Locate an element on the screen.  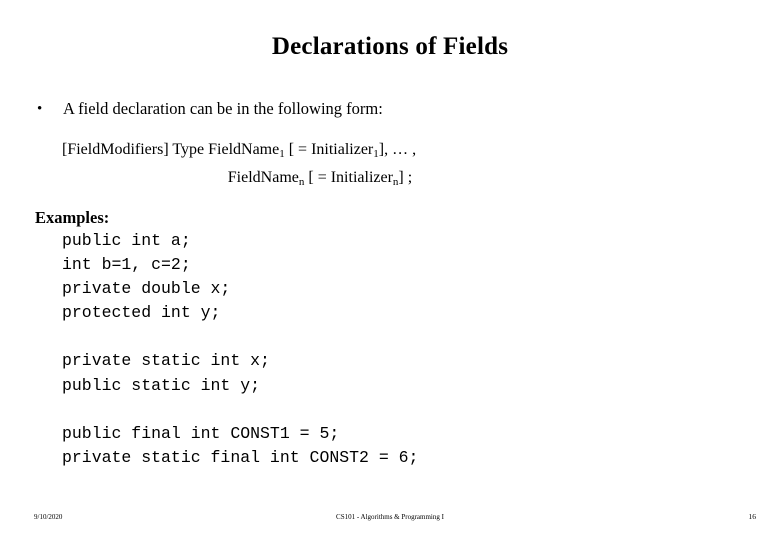
syntax-line2-middle: [ = Initializer is located at coordinates (348, 177).